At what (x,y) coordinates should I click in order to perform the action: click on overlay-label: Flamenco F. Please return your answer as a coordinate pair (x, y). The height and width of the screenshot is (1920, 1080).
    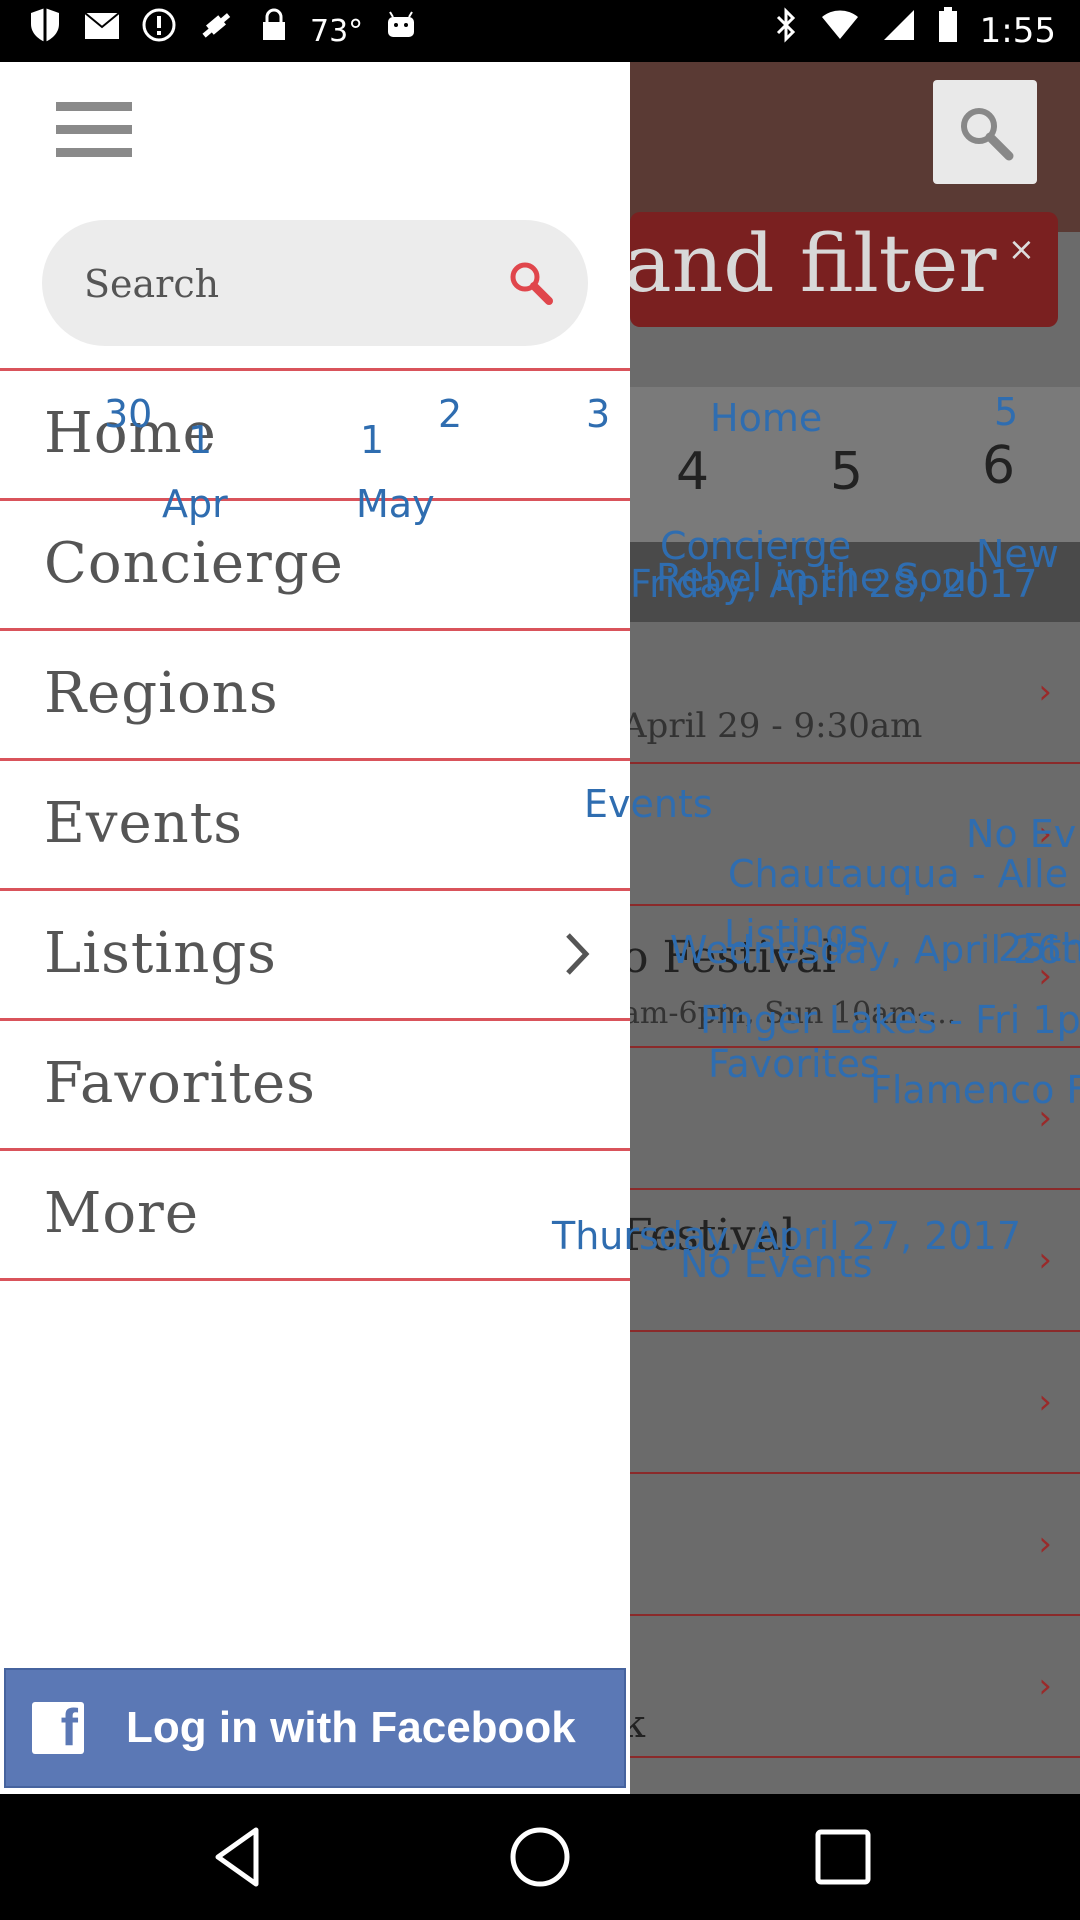
    Looking at the image, I should click on (975, 1090).